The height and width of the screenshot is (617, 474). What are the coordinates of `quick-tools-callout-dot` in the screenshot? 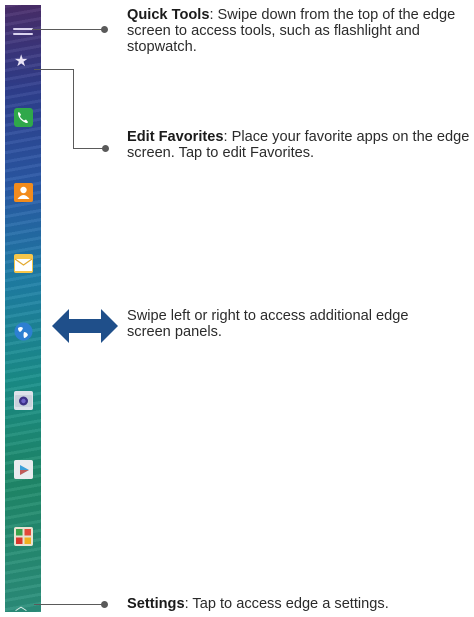 It's located at (104, 29).